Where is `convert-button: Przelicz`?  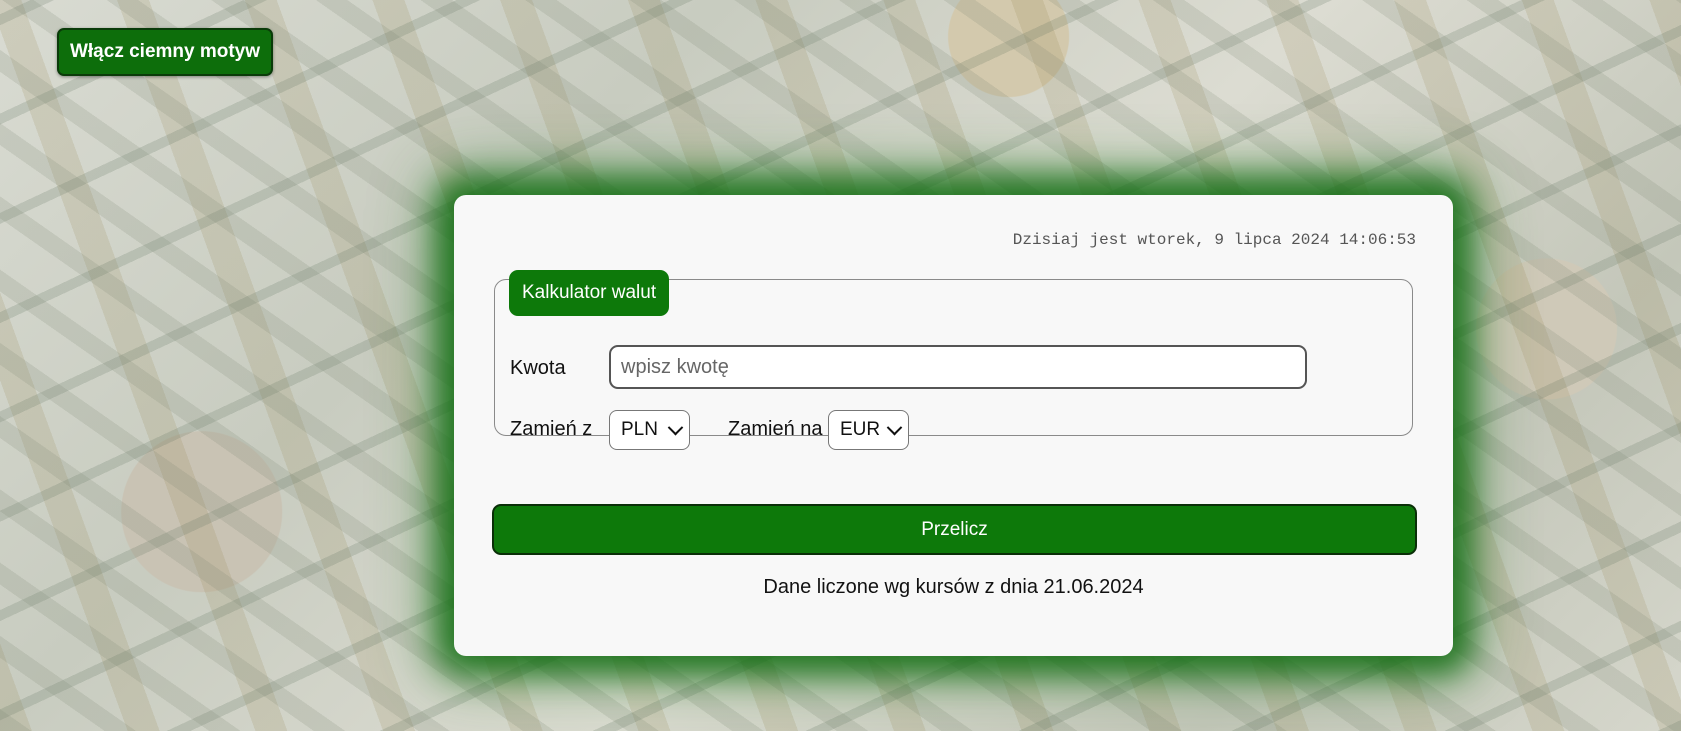 convert-button: Przelicz is located at coordinates (954, 529).